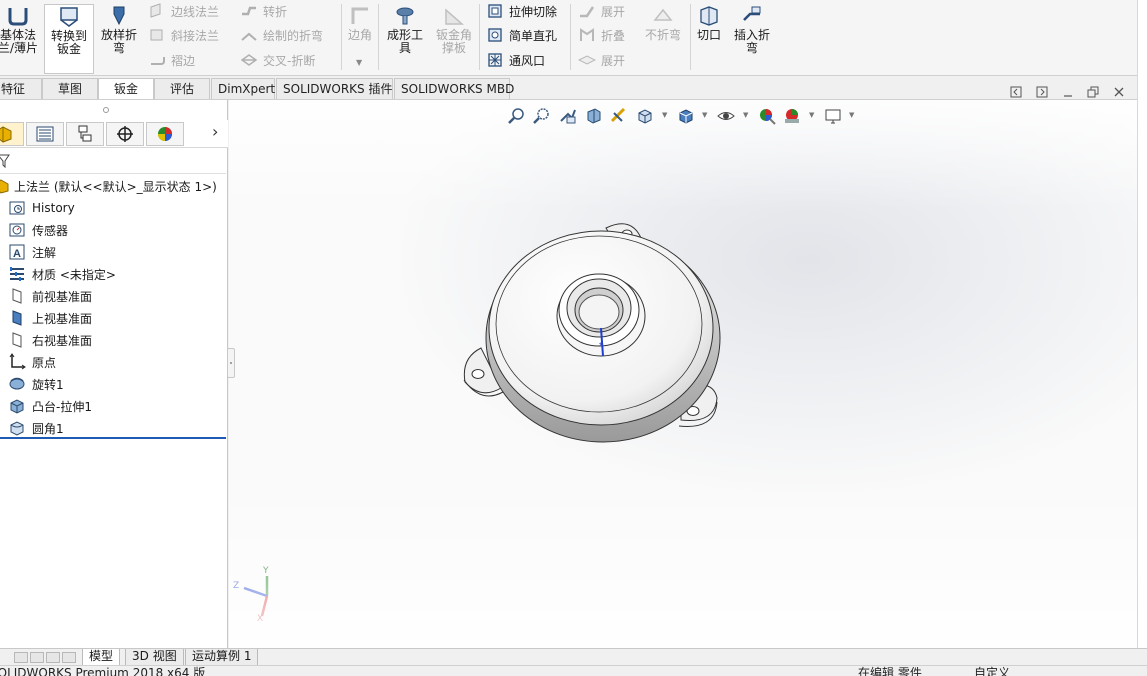 Image resolution: width=1147 pixels, height=676 pixels. I want to click on tree-item-fillet1: 圆角1, so click(36, 428).